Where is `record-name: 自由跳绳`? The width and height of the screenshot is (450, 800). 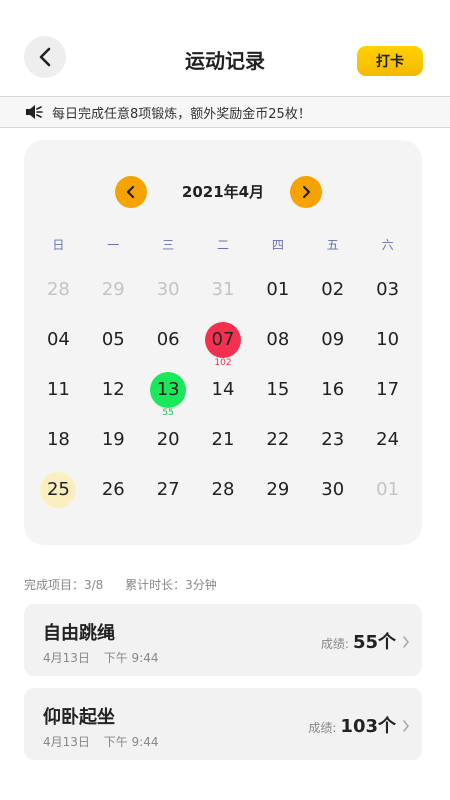 record-name: 自由跳绳 is located at coordinates (79, 633).